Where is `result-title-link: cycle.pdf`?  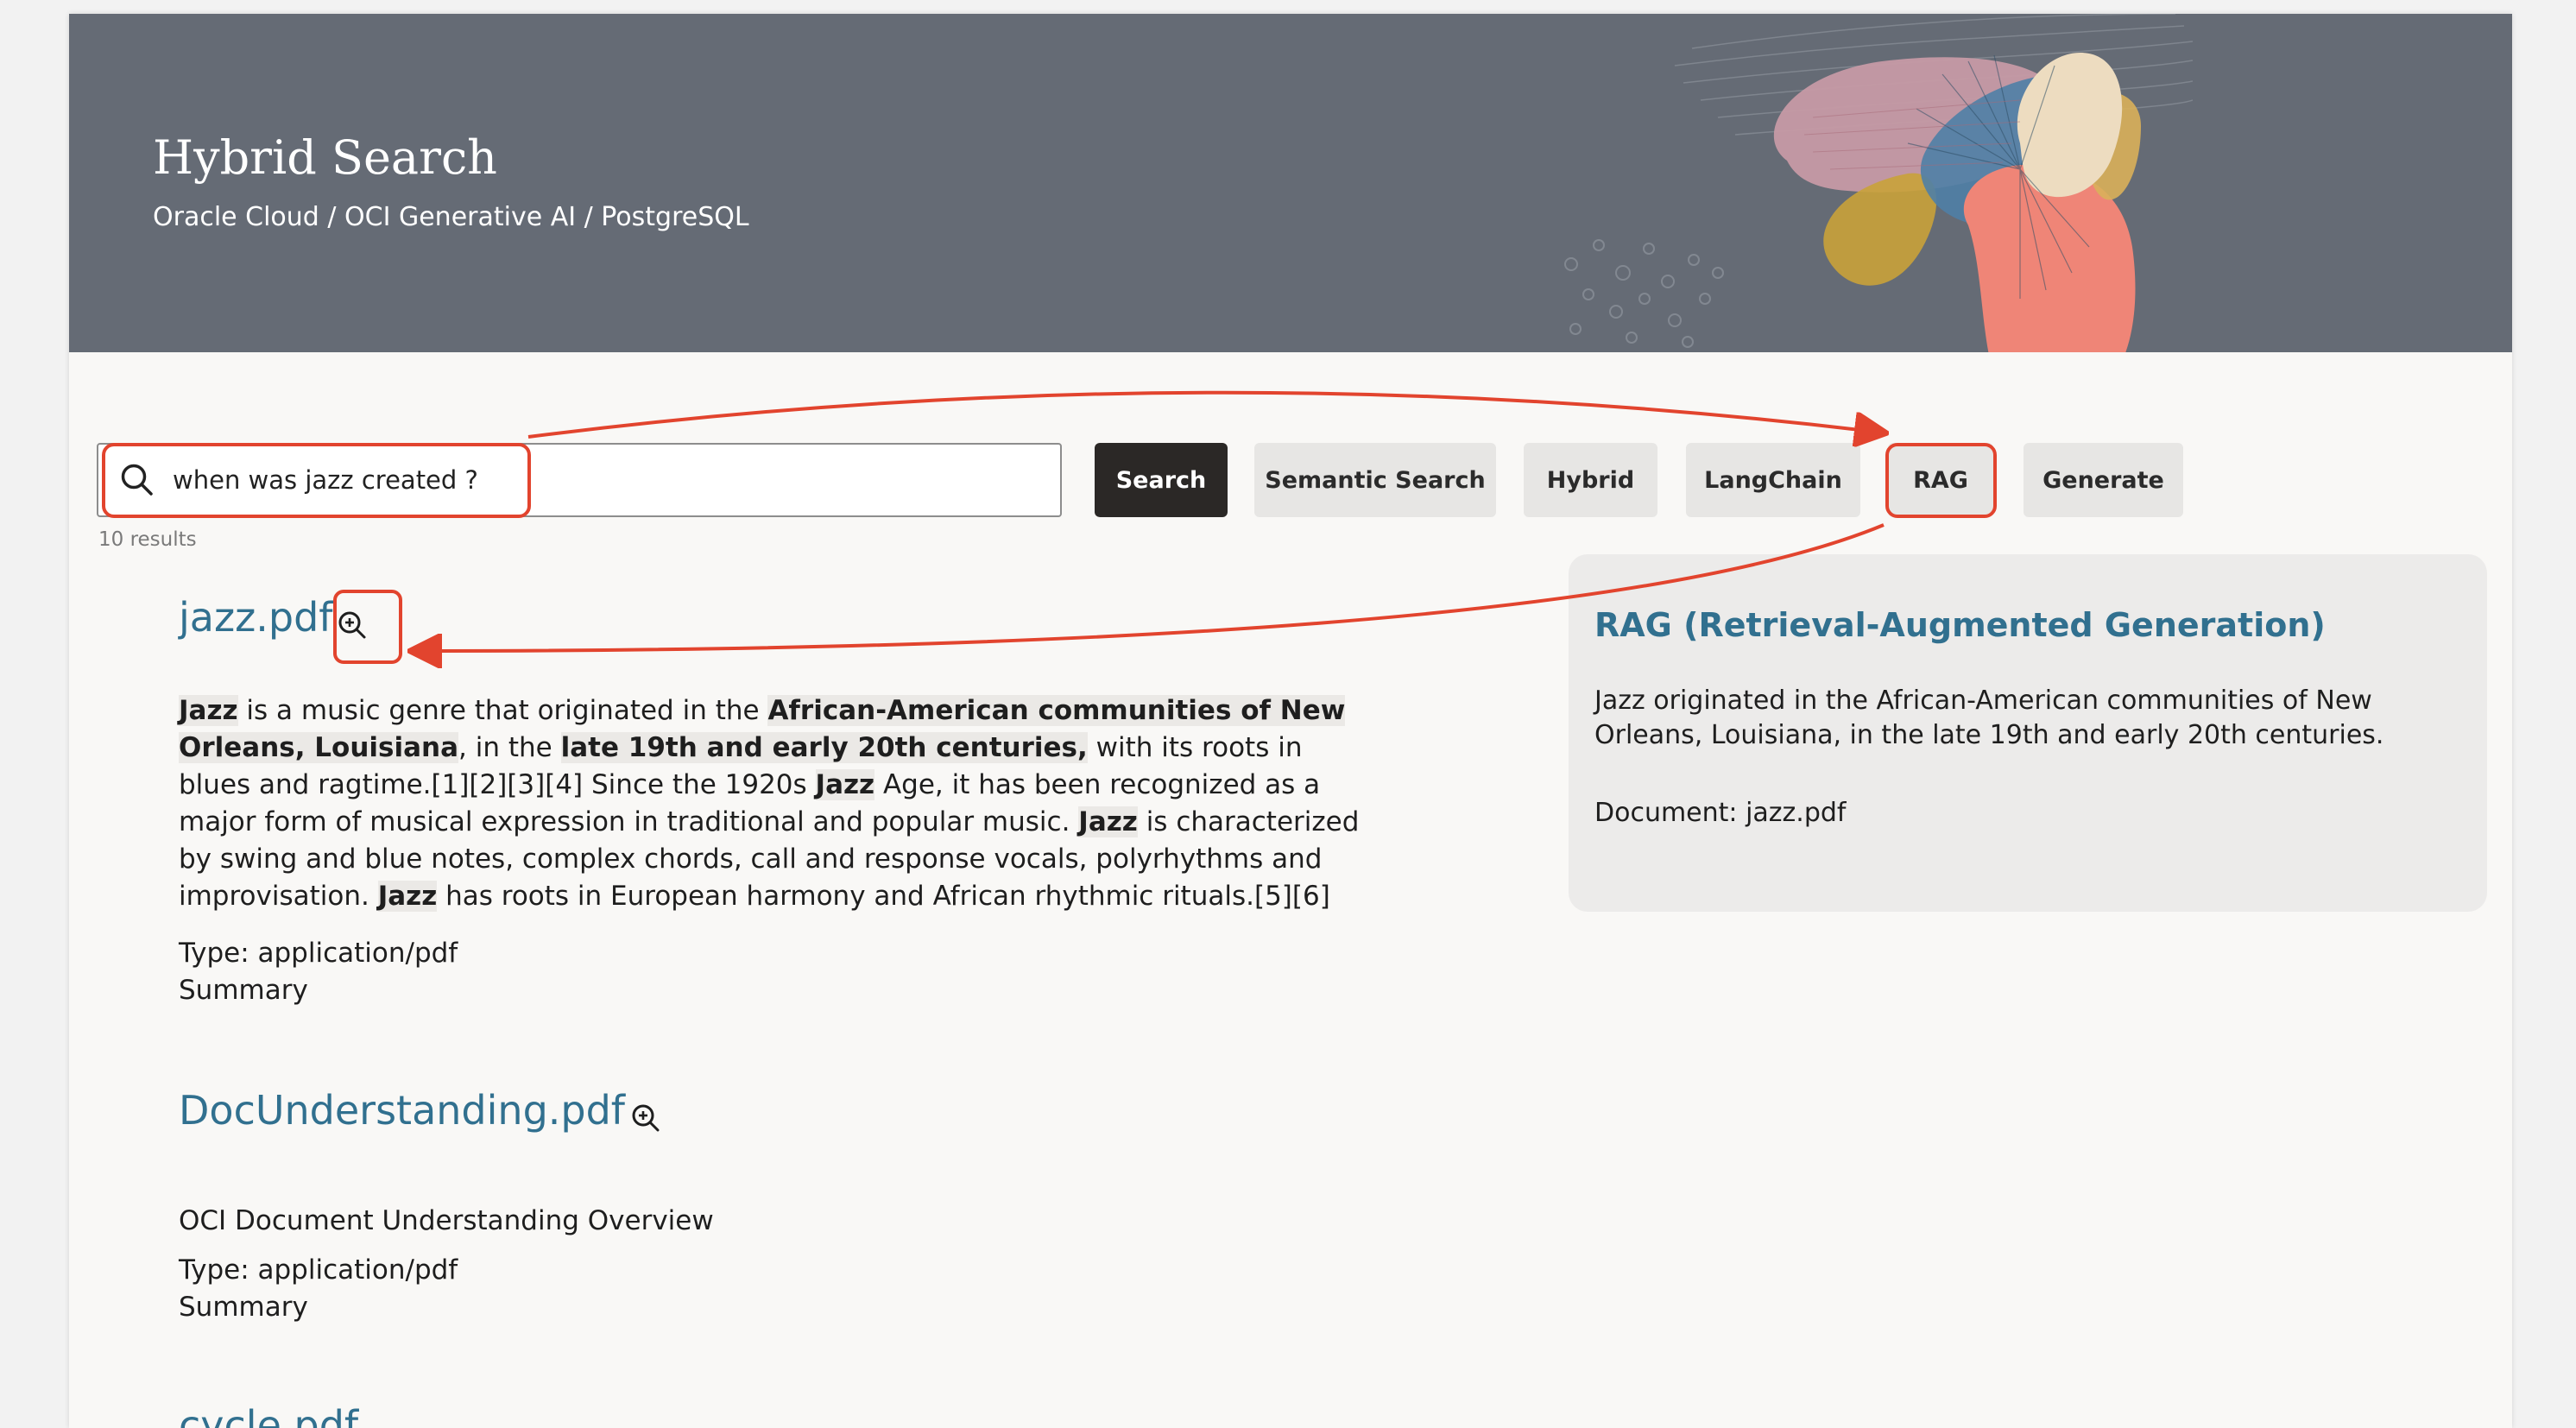 result-title-link: cycle.pdf is located at coordinates (268, 1415).